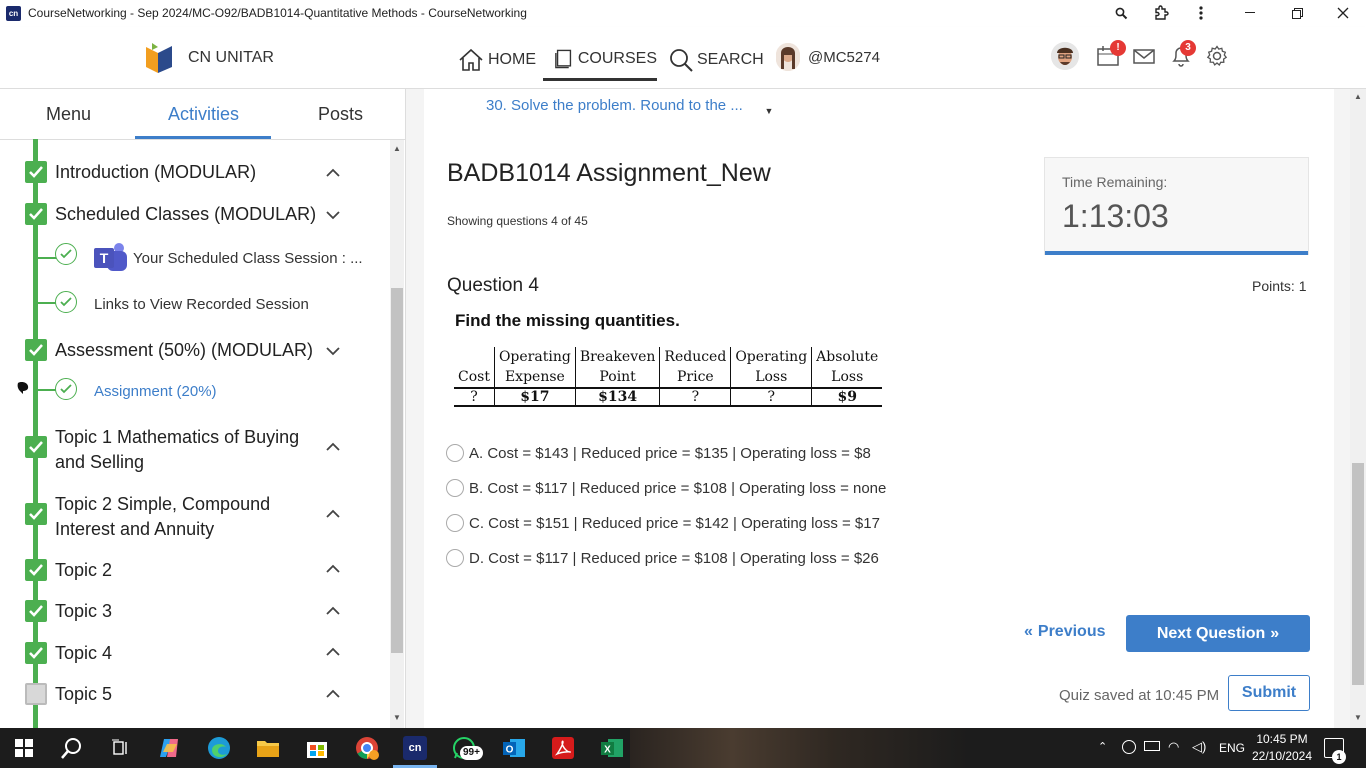  What do you see at coordinates (617, 397) in the screenshot?
I see `table-cell: $134` at bounding box center [617, 397].